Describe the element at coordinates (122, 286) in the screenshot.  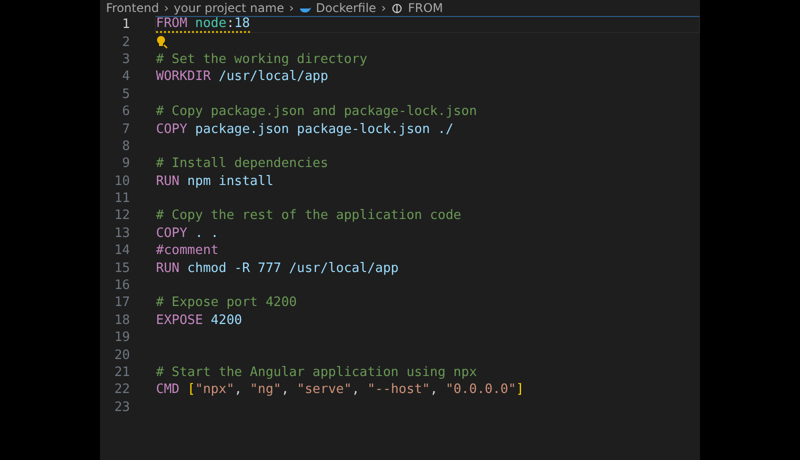
I see `line-number: 16` at that location.